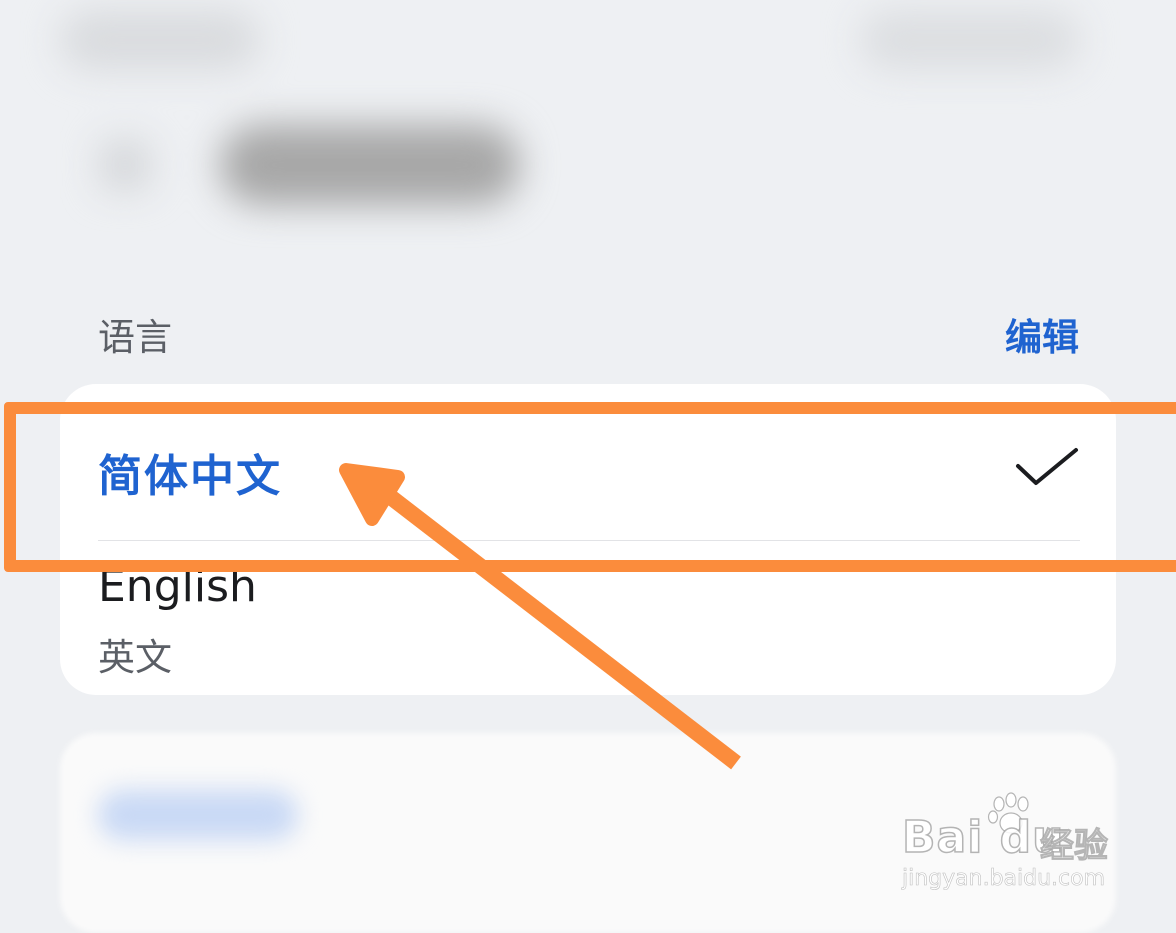  Describe the element at coordinates (1042, 334) in the screenshot. I see `edit-button: 编辑` at that location.